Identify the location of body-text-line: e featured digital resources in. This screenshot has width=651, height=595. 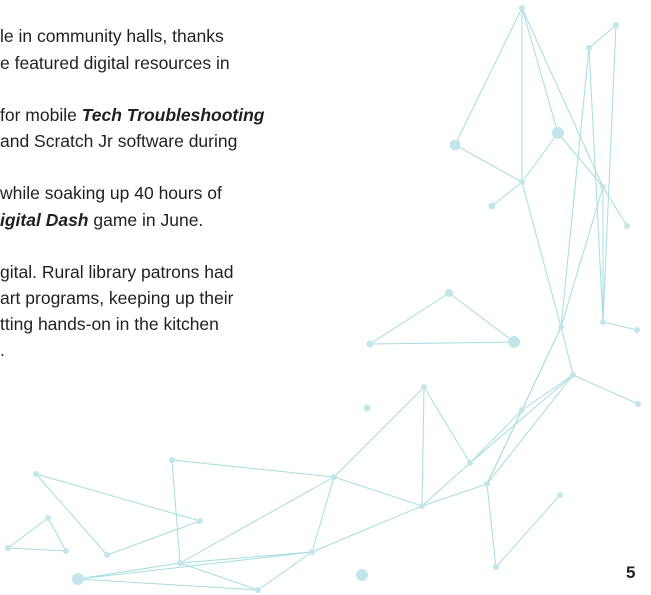
(115, 63).